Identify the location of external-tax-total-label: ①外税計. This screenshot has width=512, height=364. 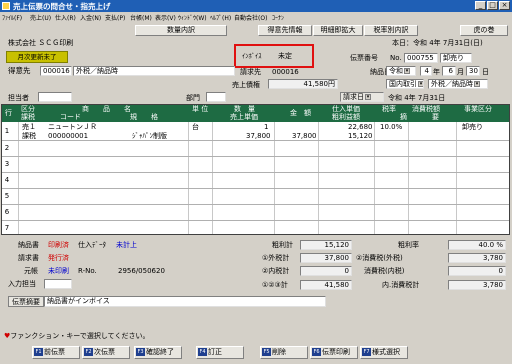
(276, 258).